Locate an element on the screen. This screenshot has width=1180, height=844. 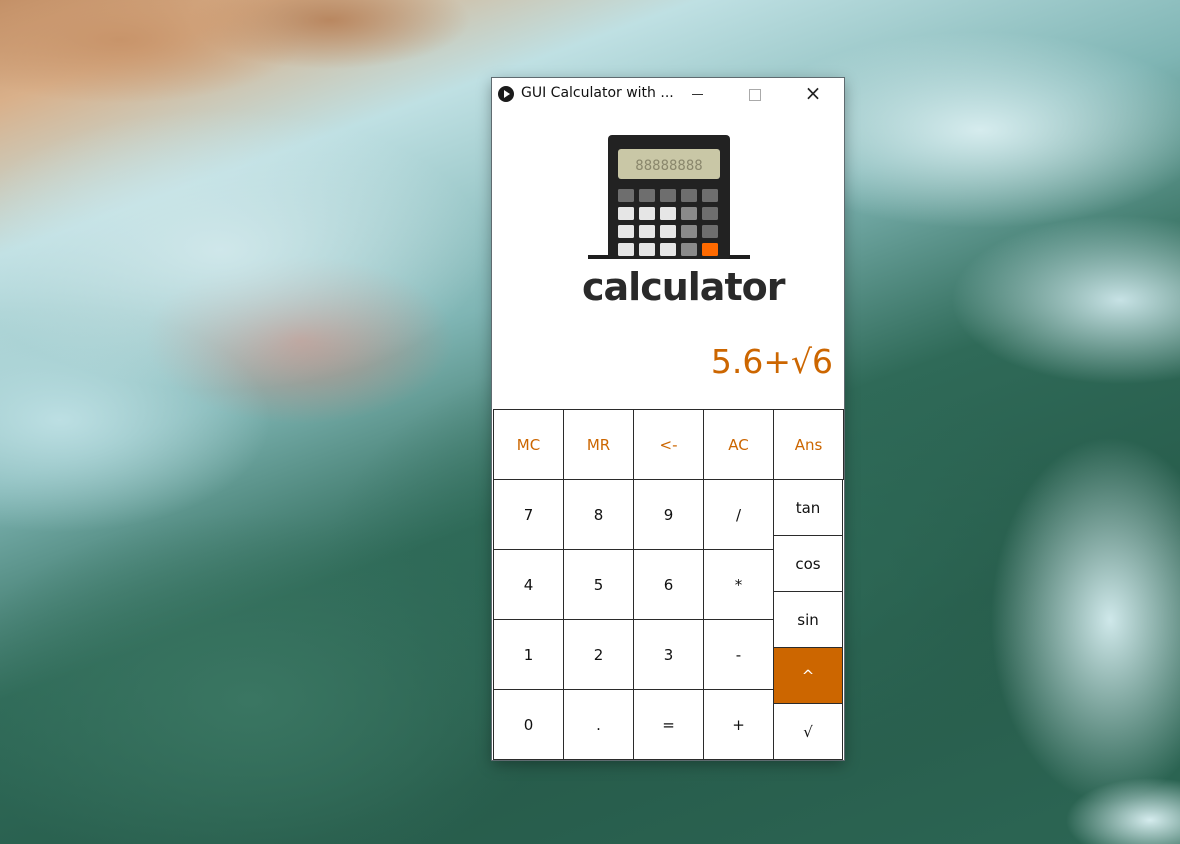
key-label: * is located at coordinates (738, 584).